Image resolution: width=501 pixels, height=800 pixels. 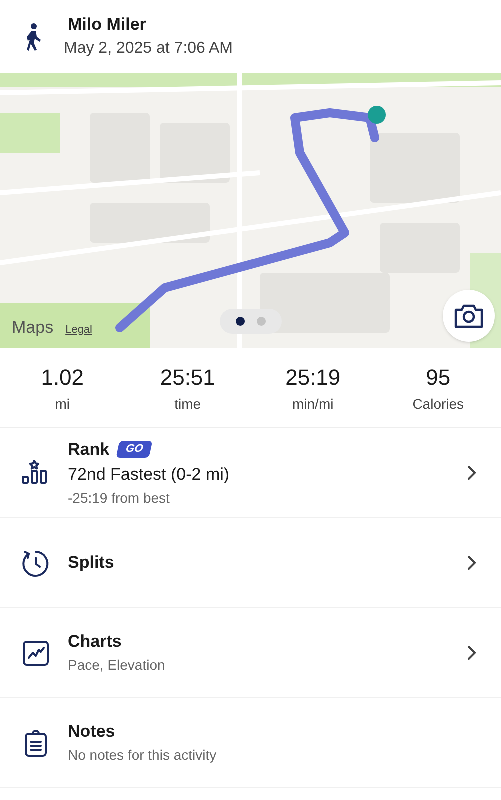 What do you see at coordinates (438, 378) in the screenshot?
I see `stat-value: 95` at bounding box center [438, 378].